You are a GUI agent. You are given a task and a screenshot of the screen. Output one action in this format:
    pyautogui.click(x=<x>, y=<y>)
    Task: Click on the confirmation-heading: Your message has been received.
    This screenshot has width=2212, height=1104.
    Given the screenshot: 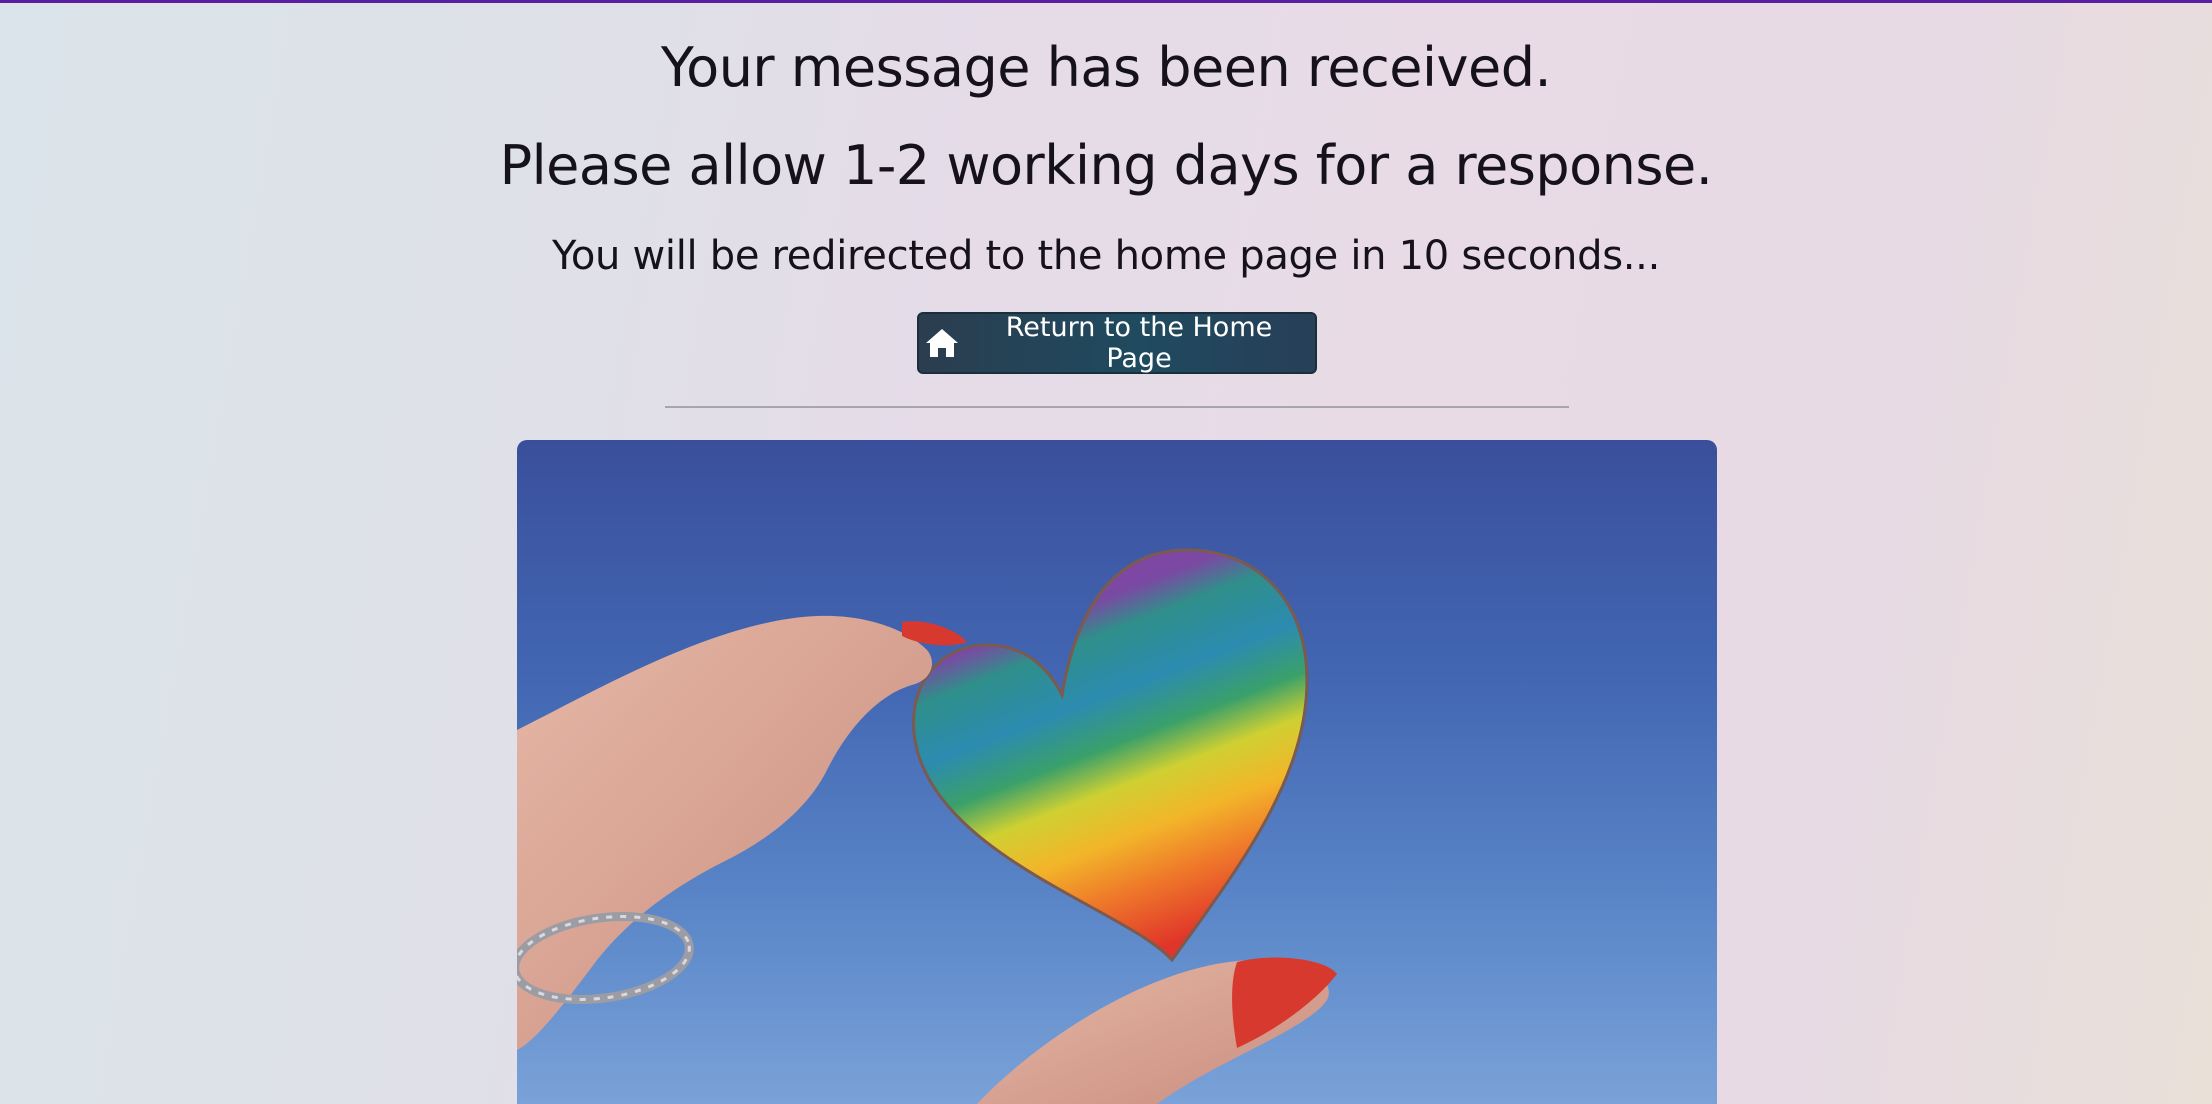 What is the action you would take?
    pyautogui.click(x=1106, y=67)
    